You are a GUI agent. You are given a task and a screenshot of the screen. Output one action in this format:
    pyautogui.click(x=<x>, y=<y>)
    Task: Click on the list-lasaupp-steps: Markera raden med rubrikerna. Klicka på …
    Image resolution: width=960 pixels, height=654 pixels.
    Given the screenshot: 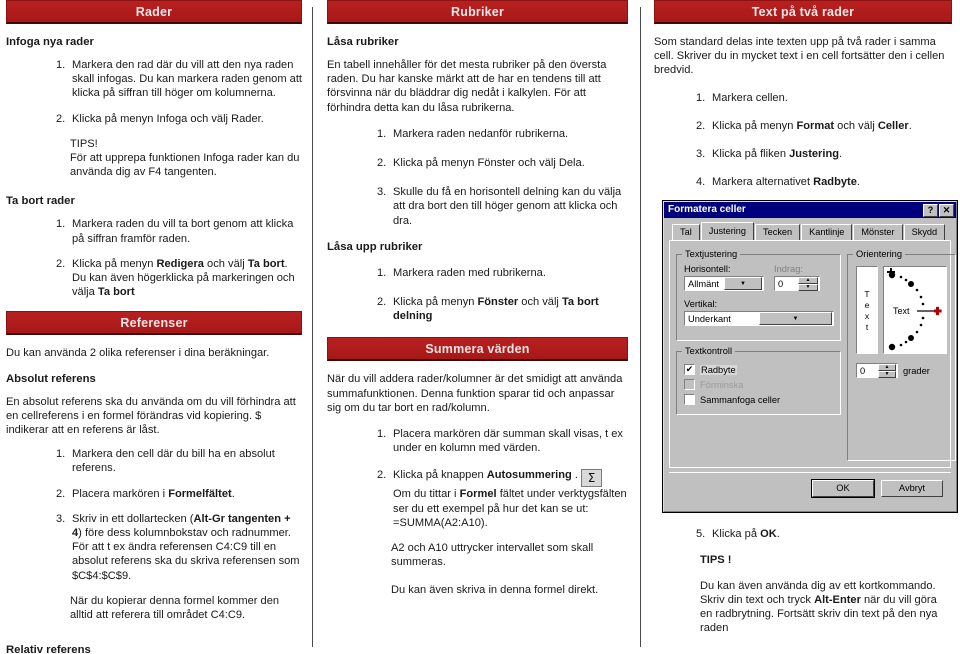 What is the action you would take?
    pyautogui.click(x=477, y=295)
    